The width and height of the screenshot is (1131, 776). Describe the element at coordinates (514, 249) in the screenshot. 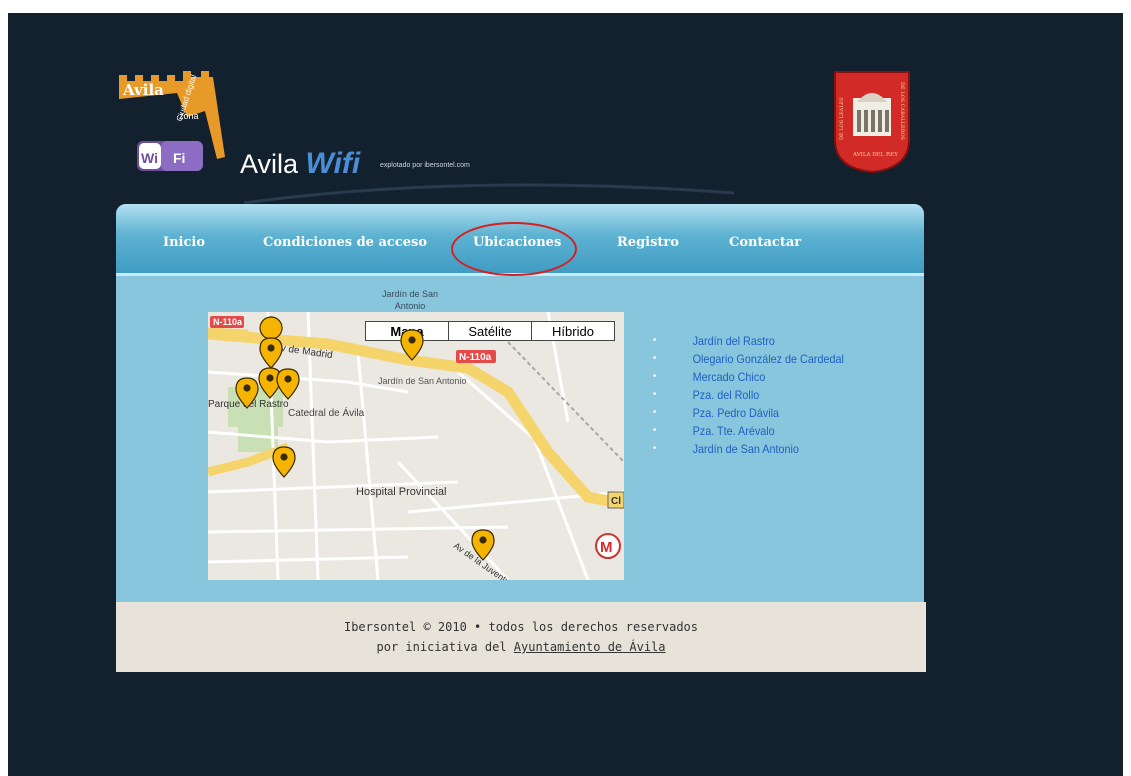

I see `highlight-circle` at that location.